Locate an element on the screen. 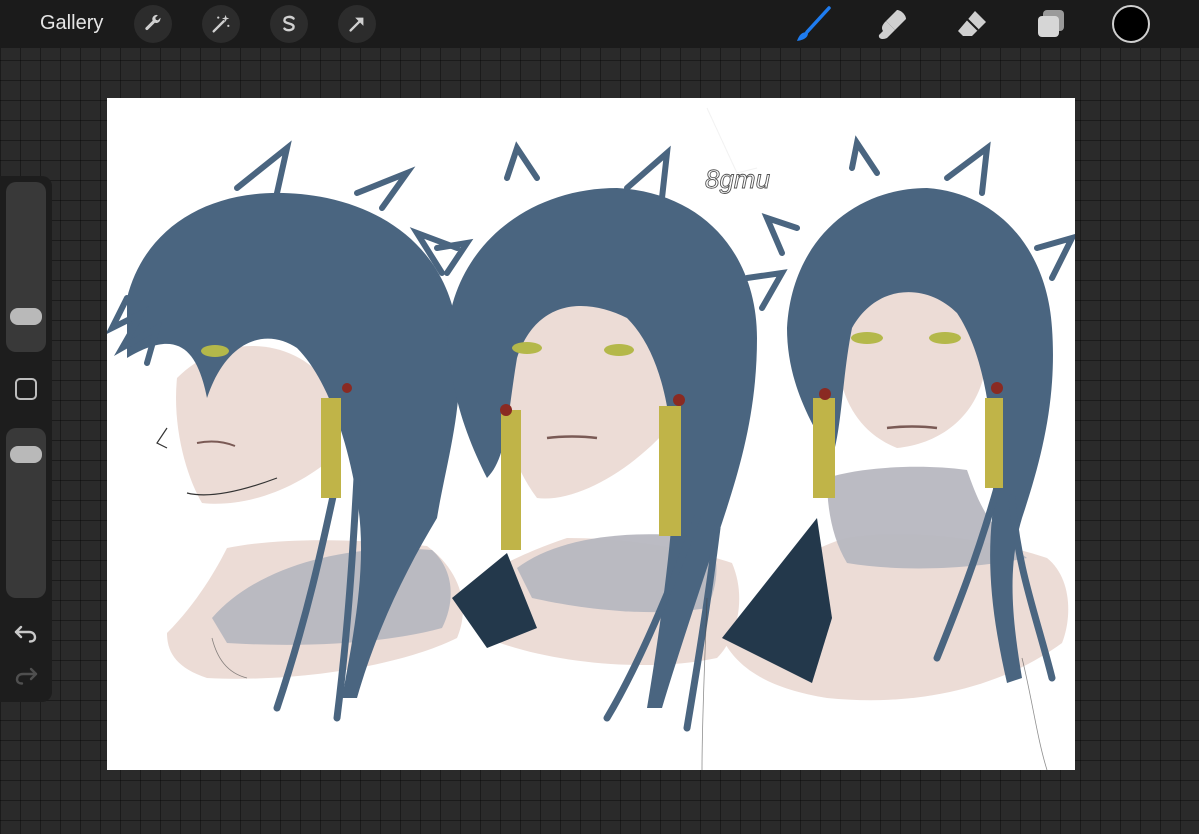 Image resolution: width=1199 pixels, height=834 pixels. undo-button is located at coordinates (26, 635).